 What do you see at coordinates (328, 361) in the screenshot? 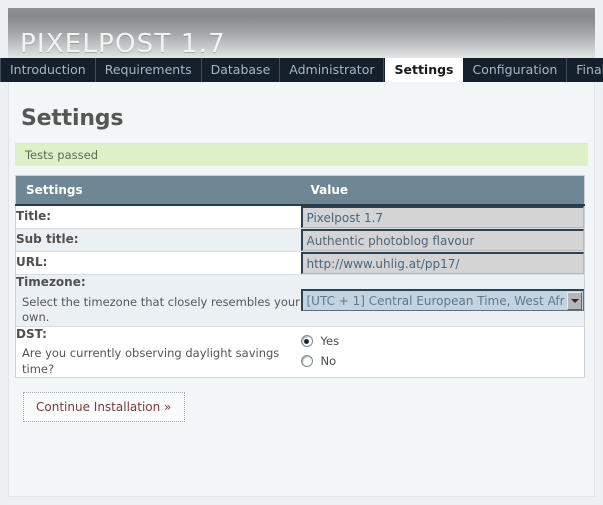
I see `dst-option-label-no: No` at bounding box center [328, 361].